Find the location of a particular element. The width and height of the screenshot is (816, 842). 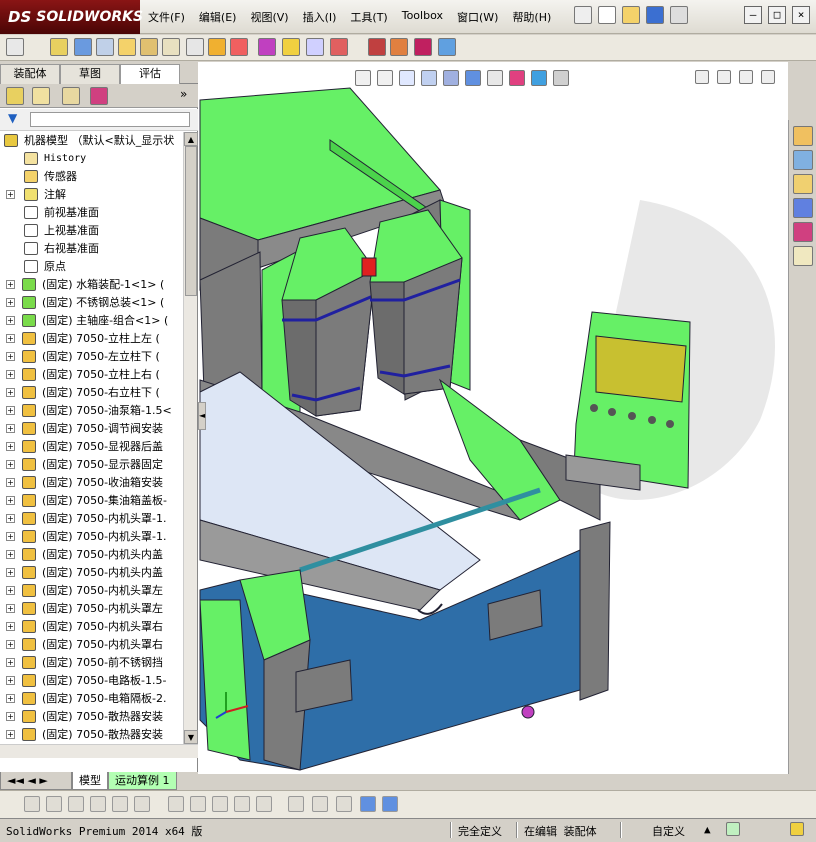

status-units: 自定义 is located at coordinates (668, 831).